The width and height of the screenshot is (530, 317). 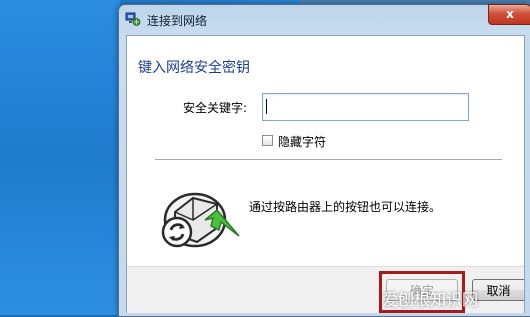 What do you see at coordinates (345, 207) in the screenshot?
I see `router-hint-text: 通过按路由器上的按钮也可以连接。` at bounding box center [345, 207].